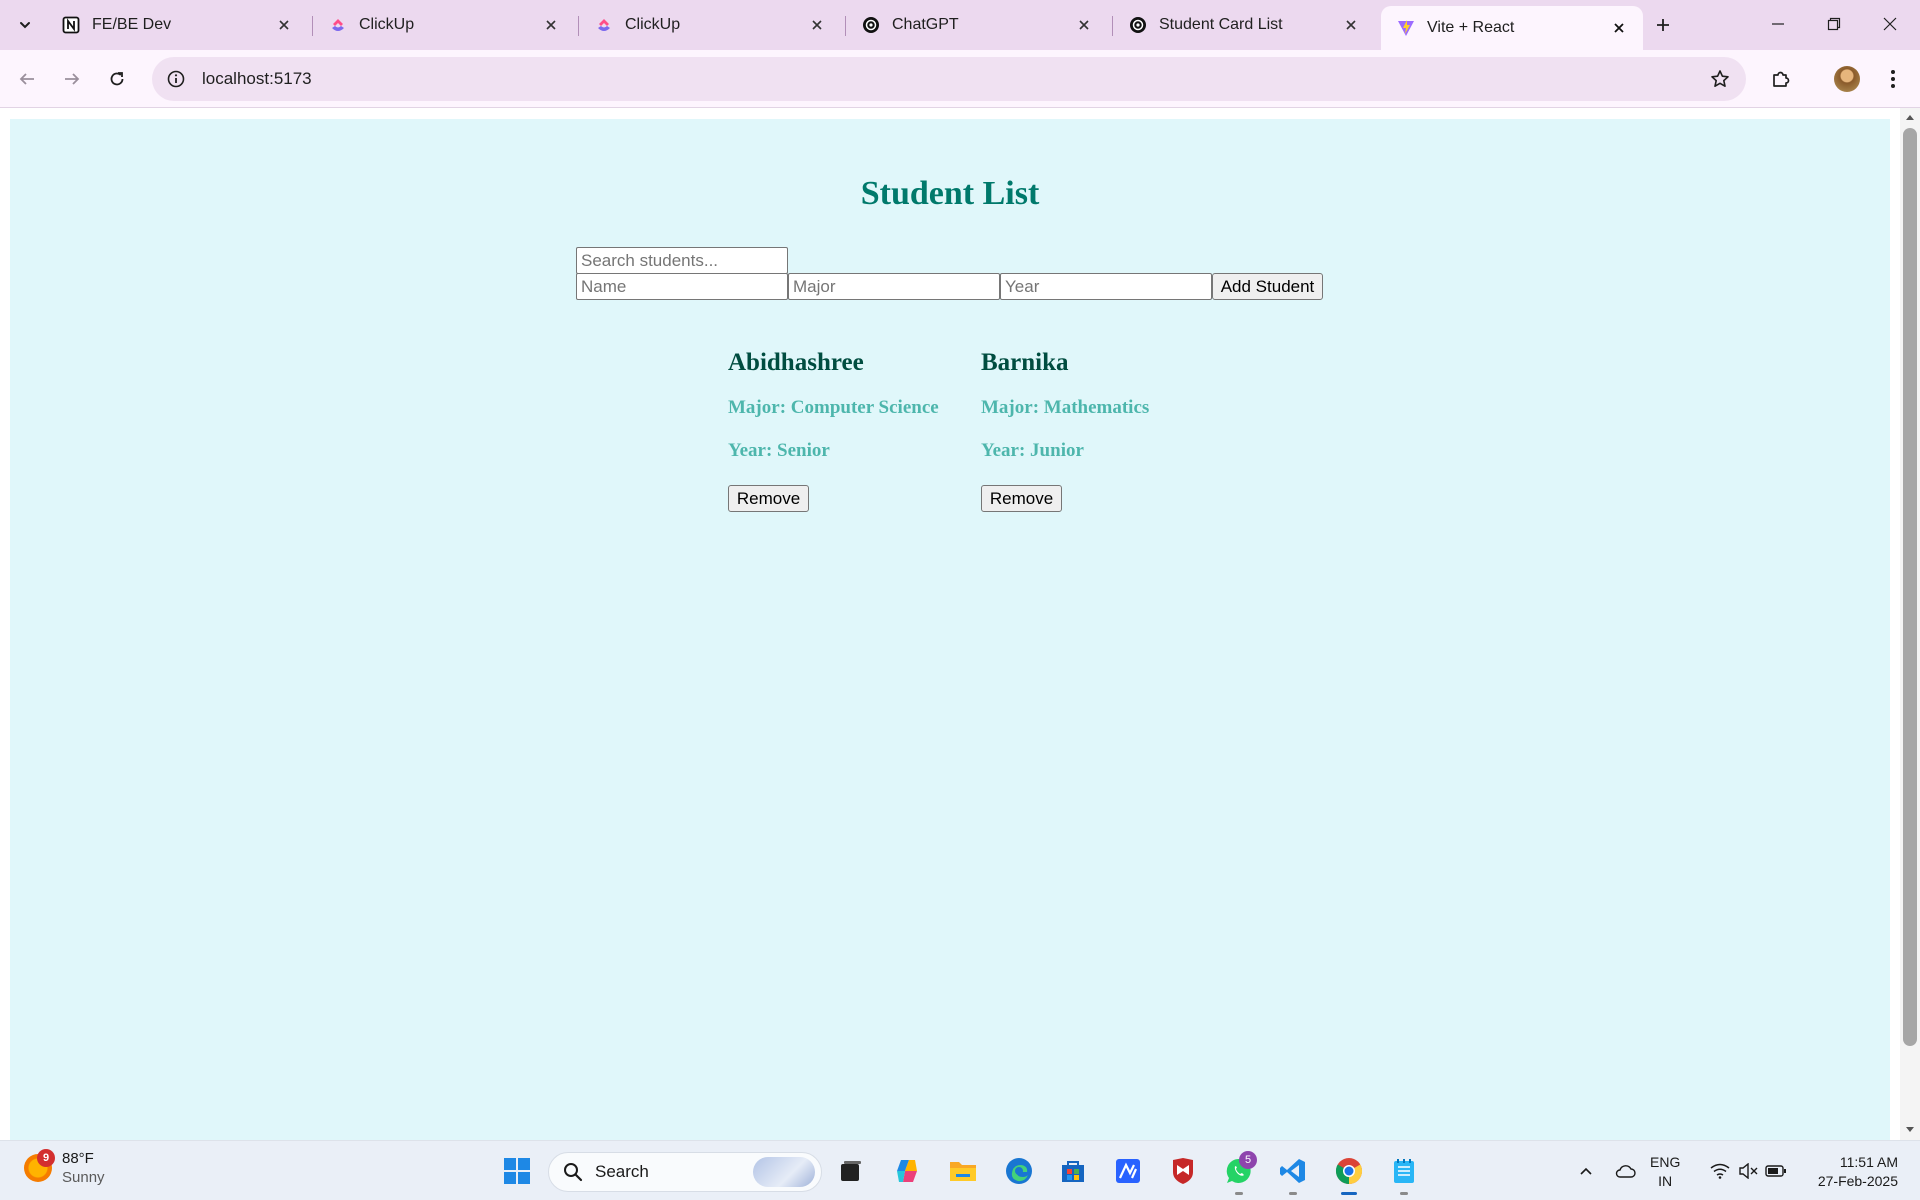 This screenshot has height=1200, width=1920. What do you see at coordinates (682, 260) in the screenshot?
I see `search-input` at bounding box center [682, 260].